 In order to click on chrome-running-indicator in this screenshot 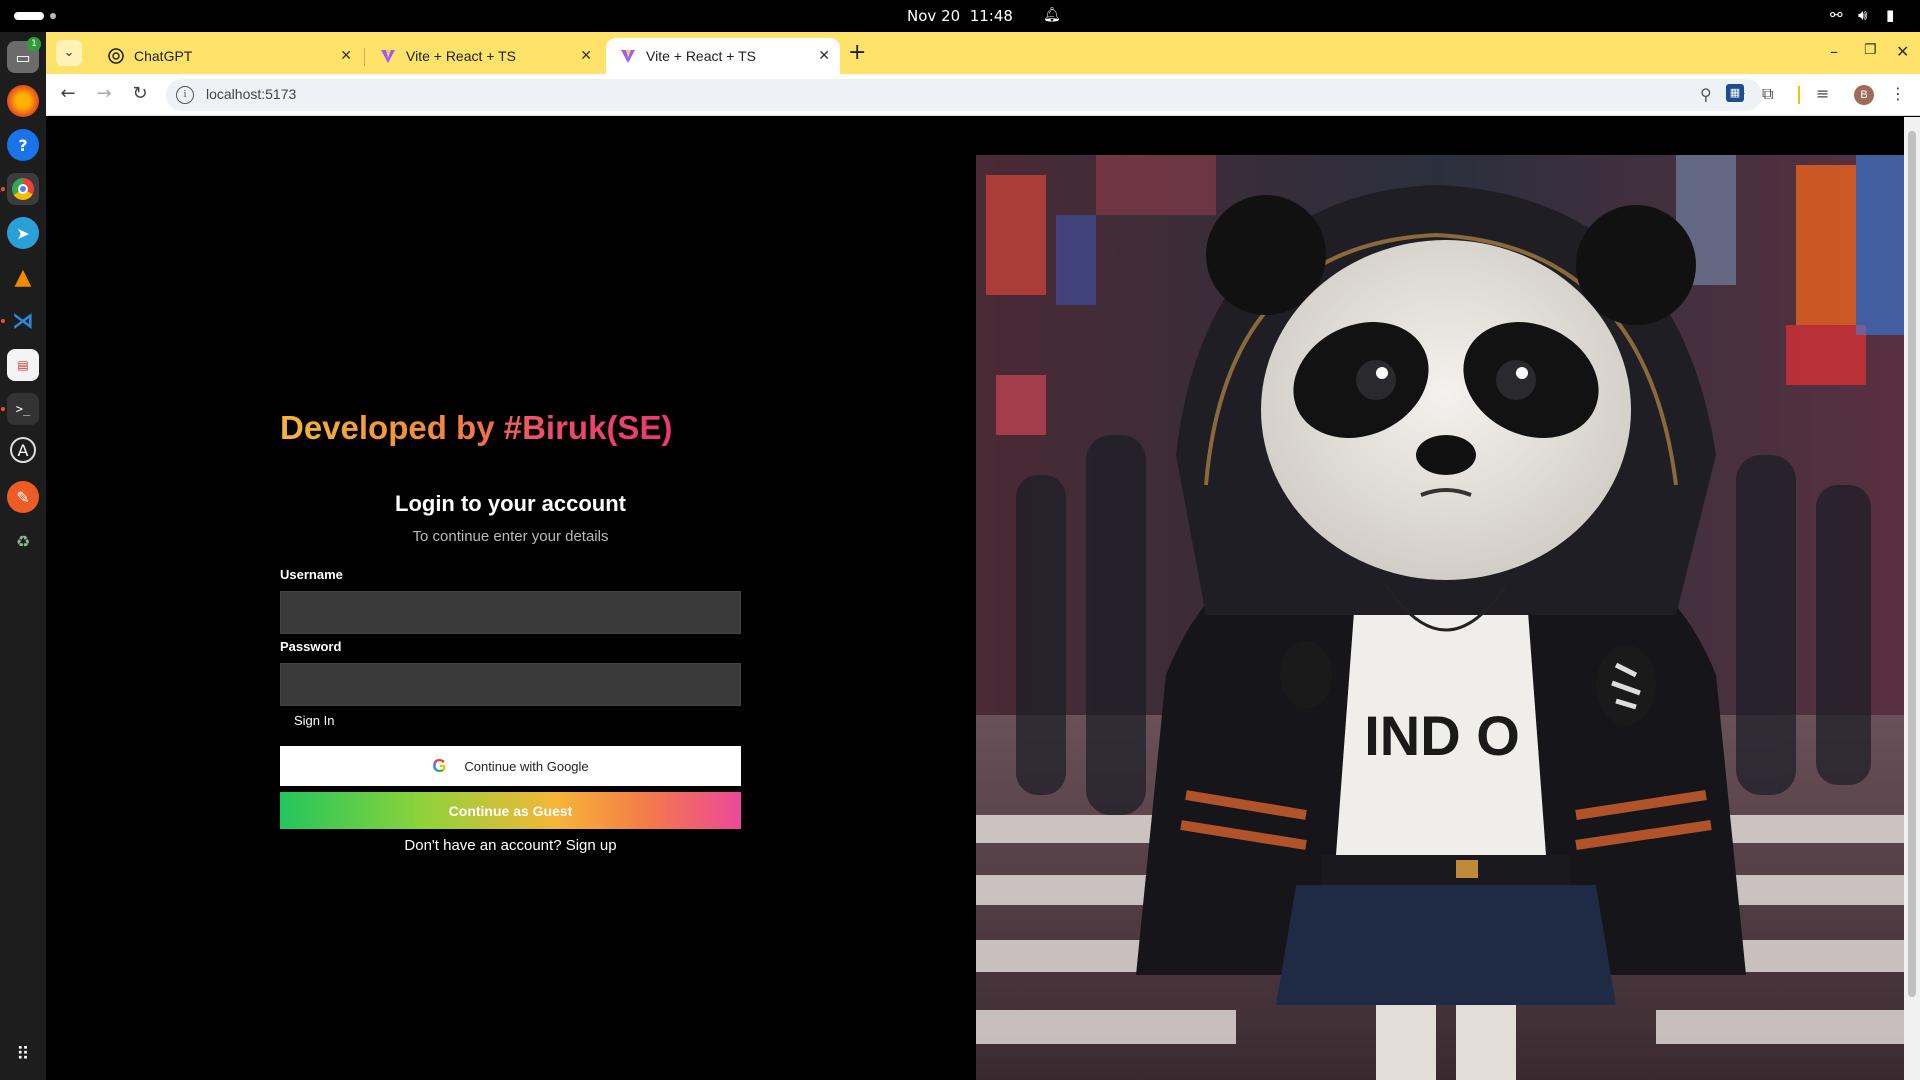, I will do `click(3, 189)`.